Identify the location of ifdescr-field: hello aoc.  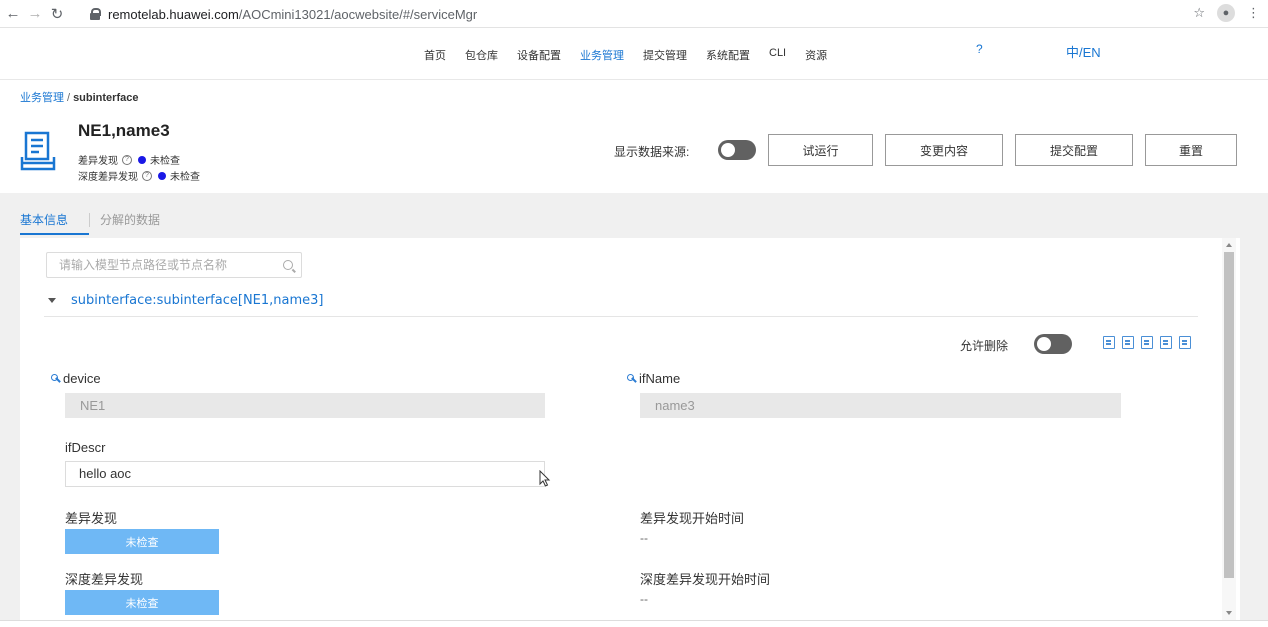
(305, 474).